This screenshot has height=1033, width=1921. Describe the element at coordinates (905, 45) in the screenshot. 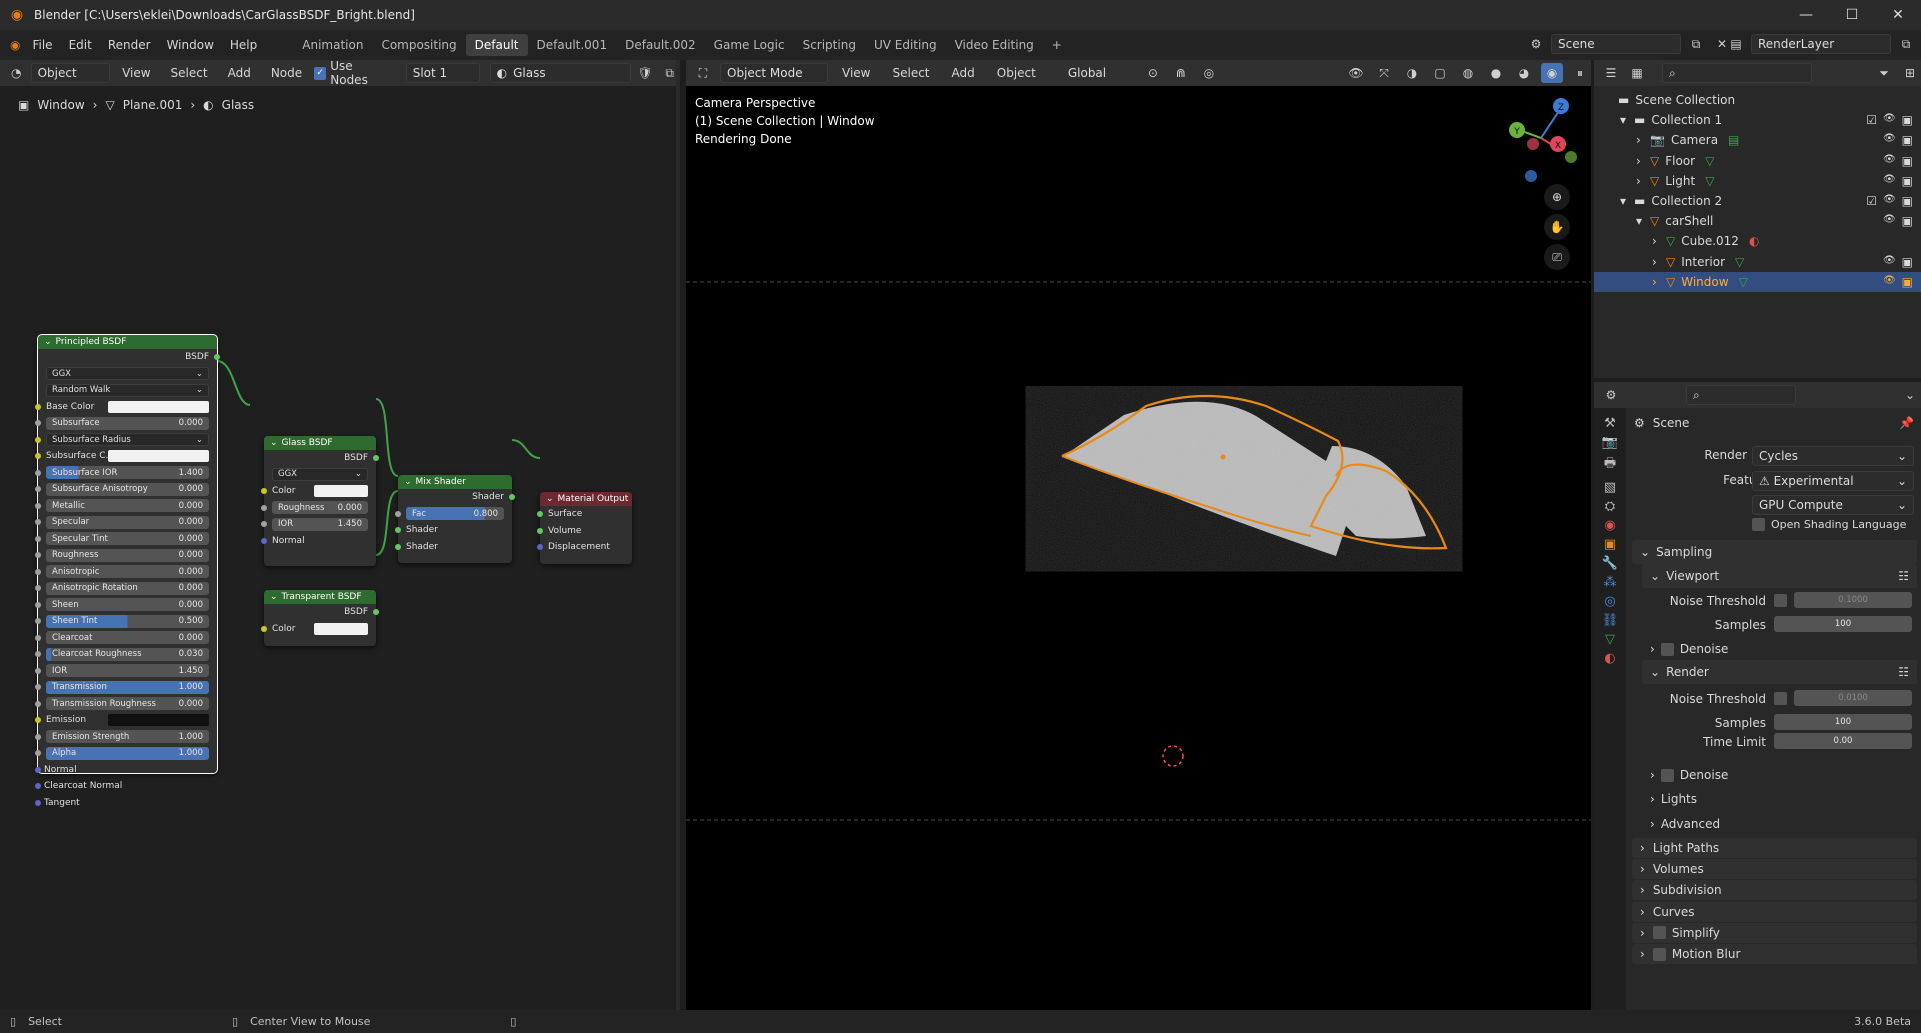

I see `workspace-tab-uv-editing: UV Editing` at that location.